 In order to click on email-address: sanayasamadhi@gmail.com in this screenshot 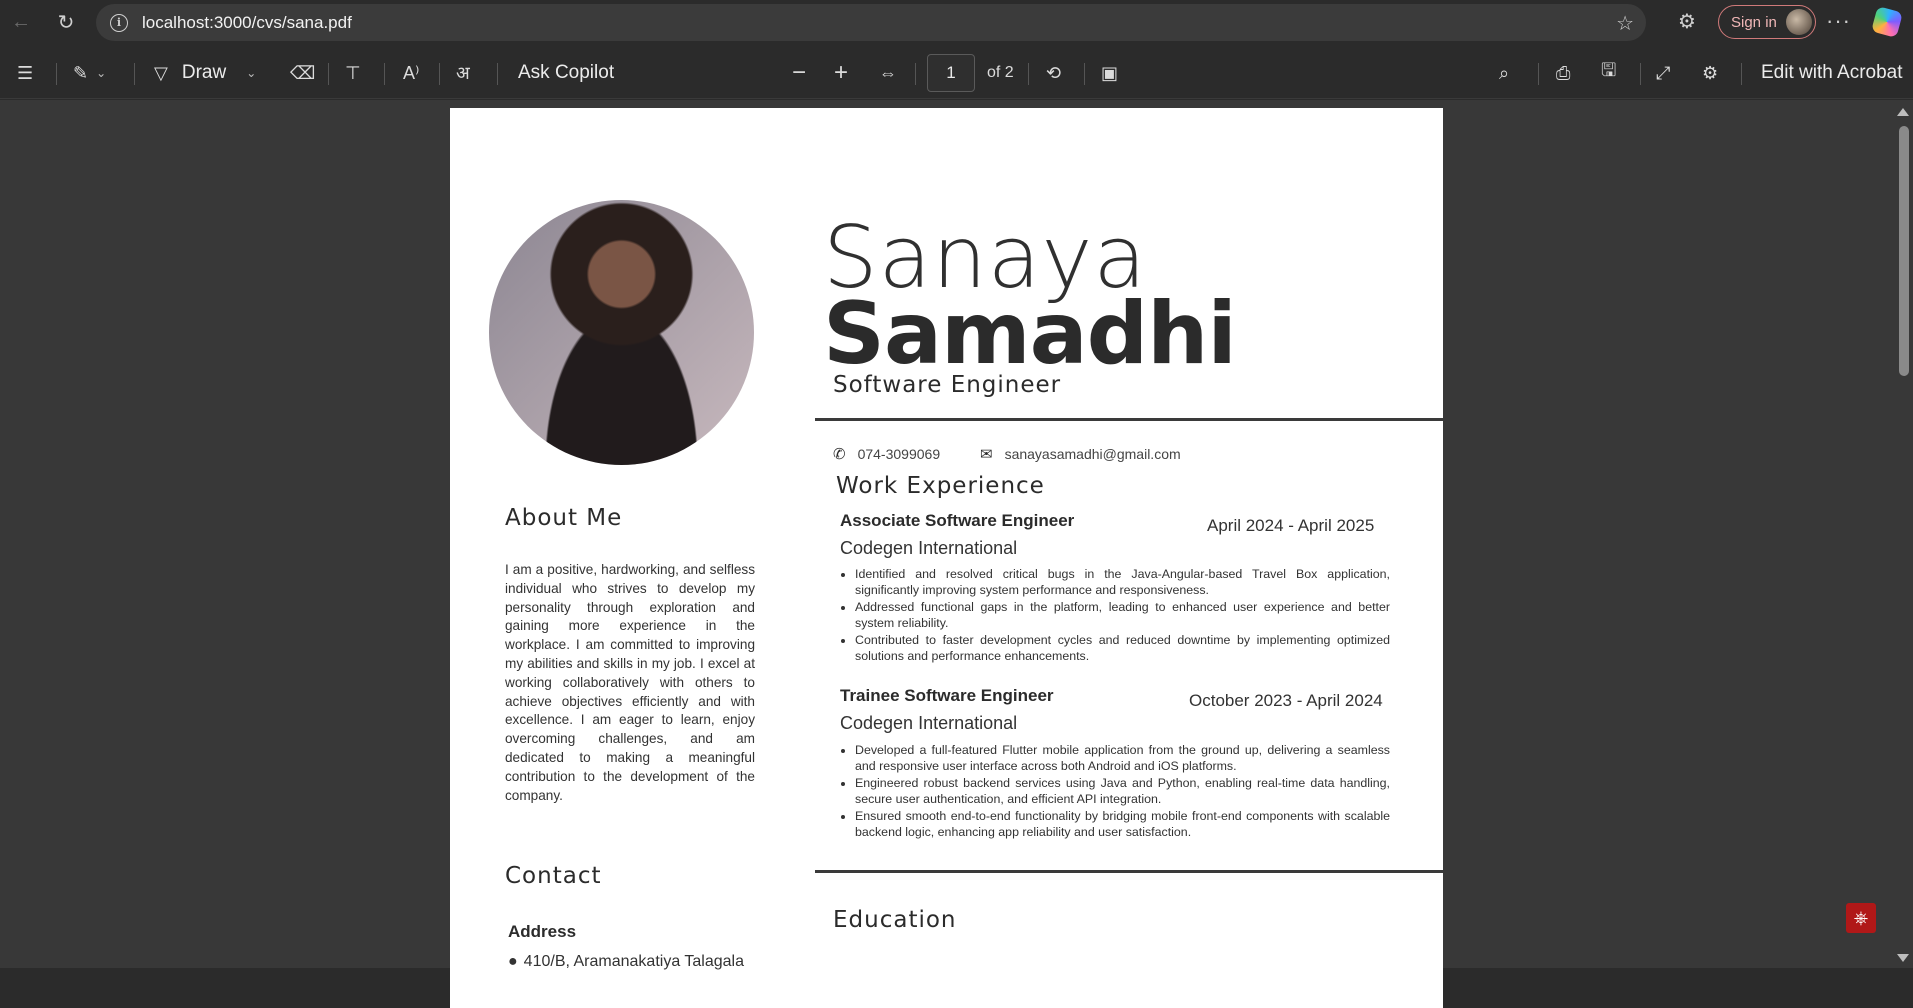, I will do `click(1092, 454)`.